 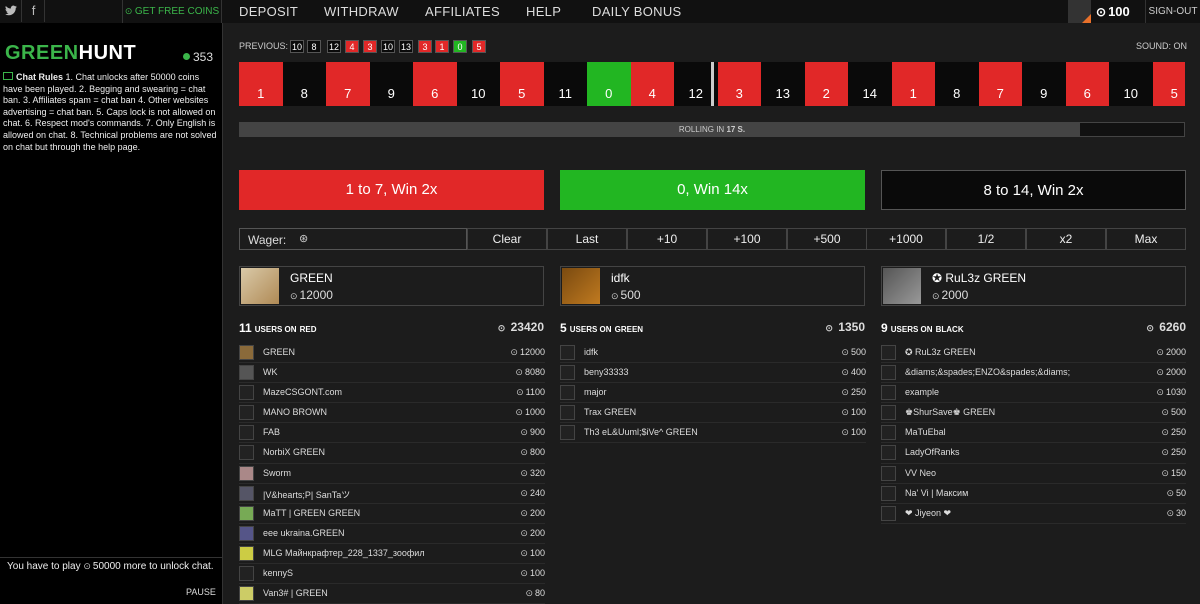 What do you see at coordinates (295, 412) in the screenshot?
I see `bettor-name: MANO BROWN` at bounding box center [295, 412].